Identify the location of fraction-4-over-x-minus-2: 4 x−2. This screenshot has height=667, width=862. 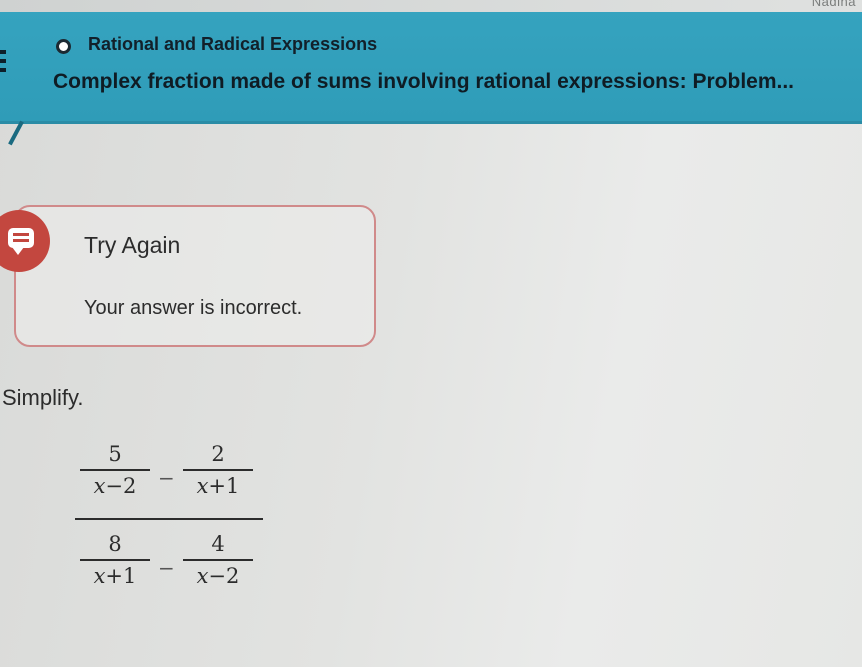
(218, 560).